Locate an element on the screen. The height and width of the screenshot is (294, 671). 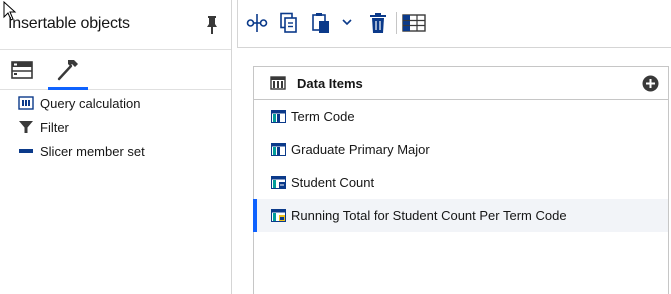
insertable-tabs is located at coordinates (115, 70).